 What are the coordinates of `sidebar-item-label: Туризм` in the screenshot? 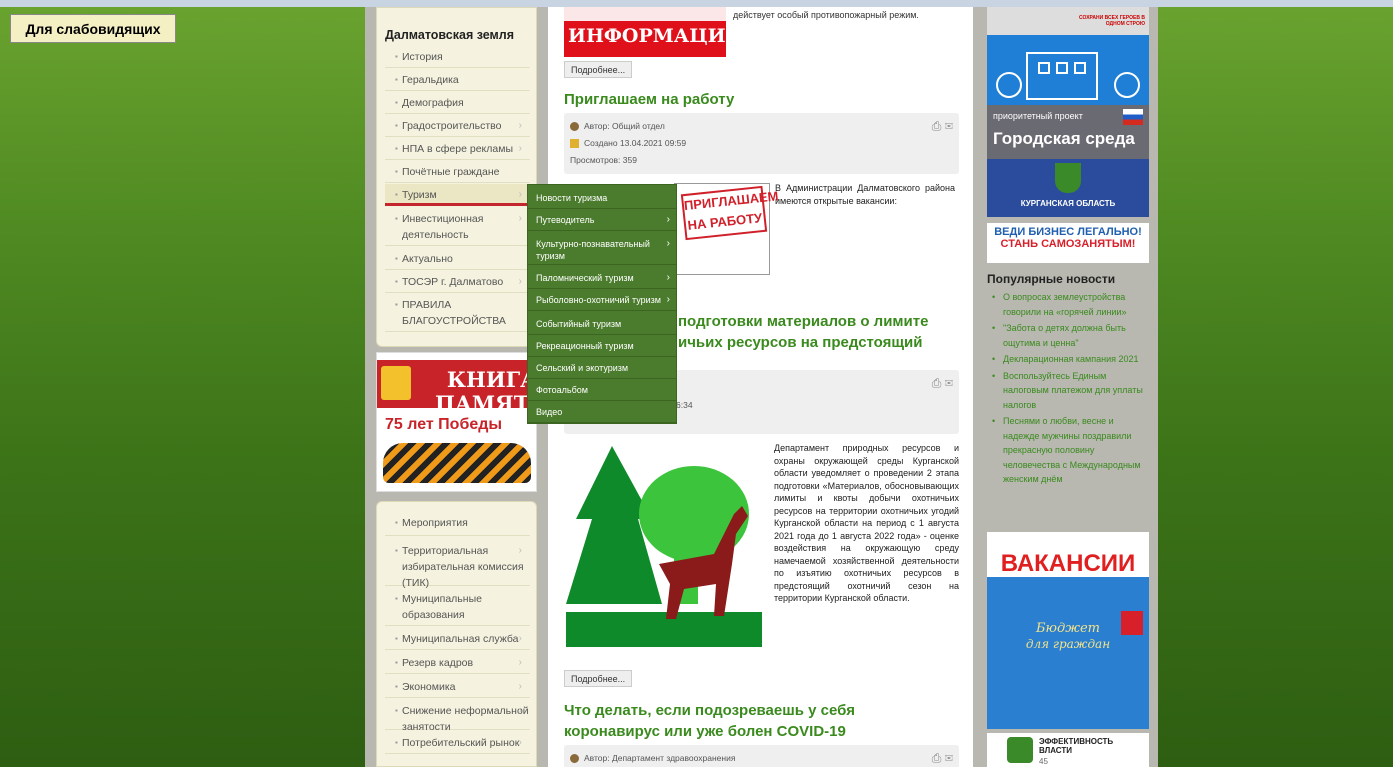 It's located at (419, 195).